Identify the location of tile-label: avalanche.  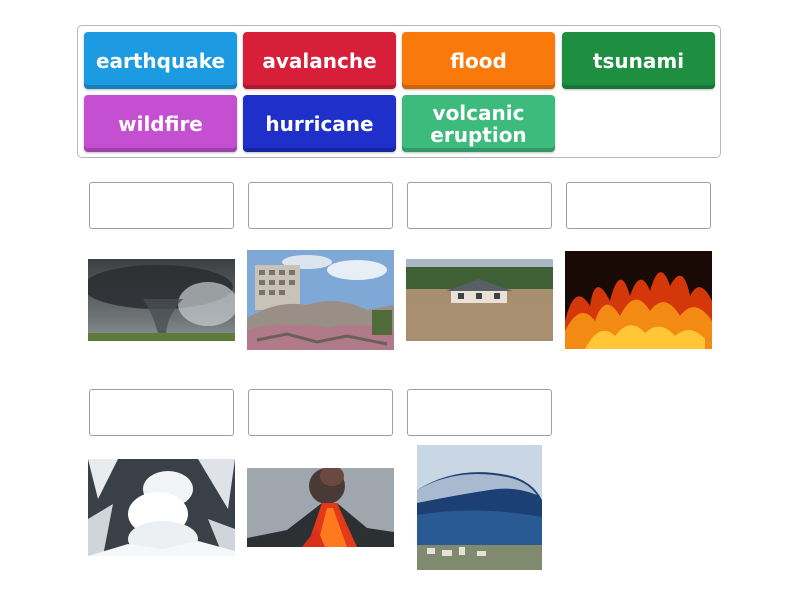
(319, 60).